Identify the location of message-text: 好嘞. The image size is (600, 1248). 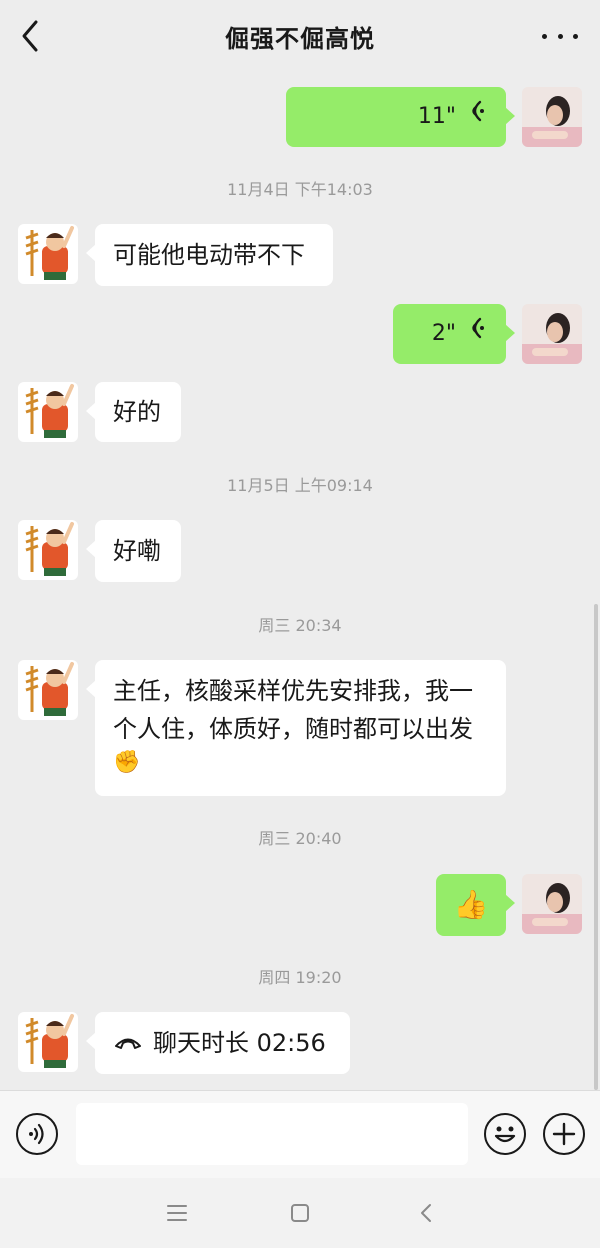
(137, 551).